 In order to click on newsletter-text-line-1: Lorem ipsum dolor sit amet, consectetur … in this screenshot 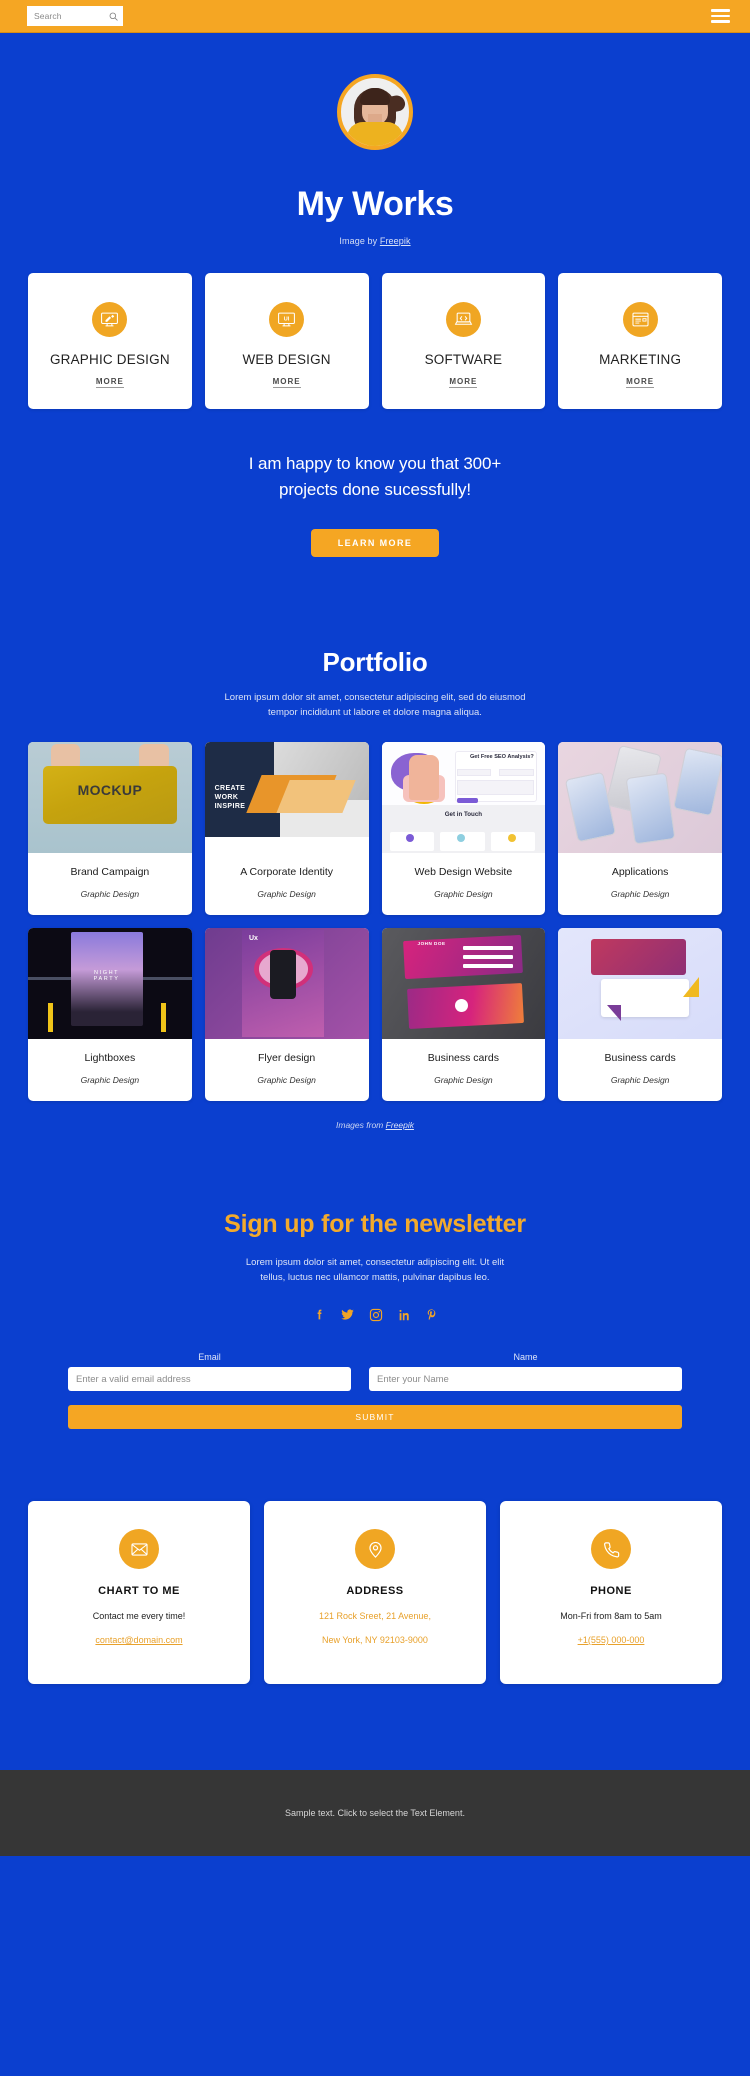, I will do `click(375, 1262)`.